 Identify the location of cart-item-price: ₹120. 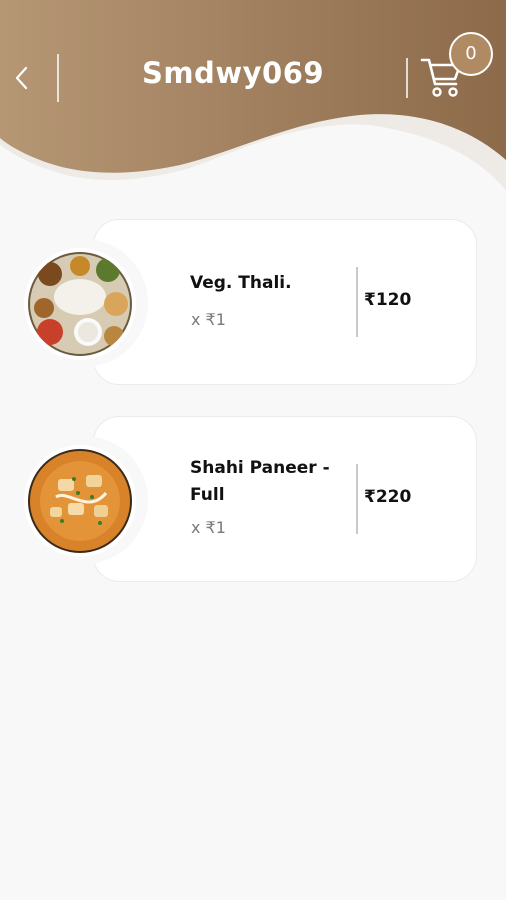
(388, 300).